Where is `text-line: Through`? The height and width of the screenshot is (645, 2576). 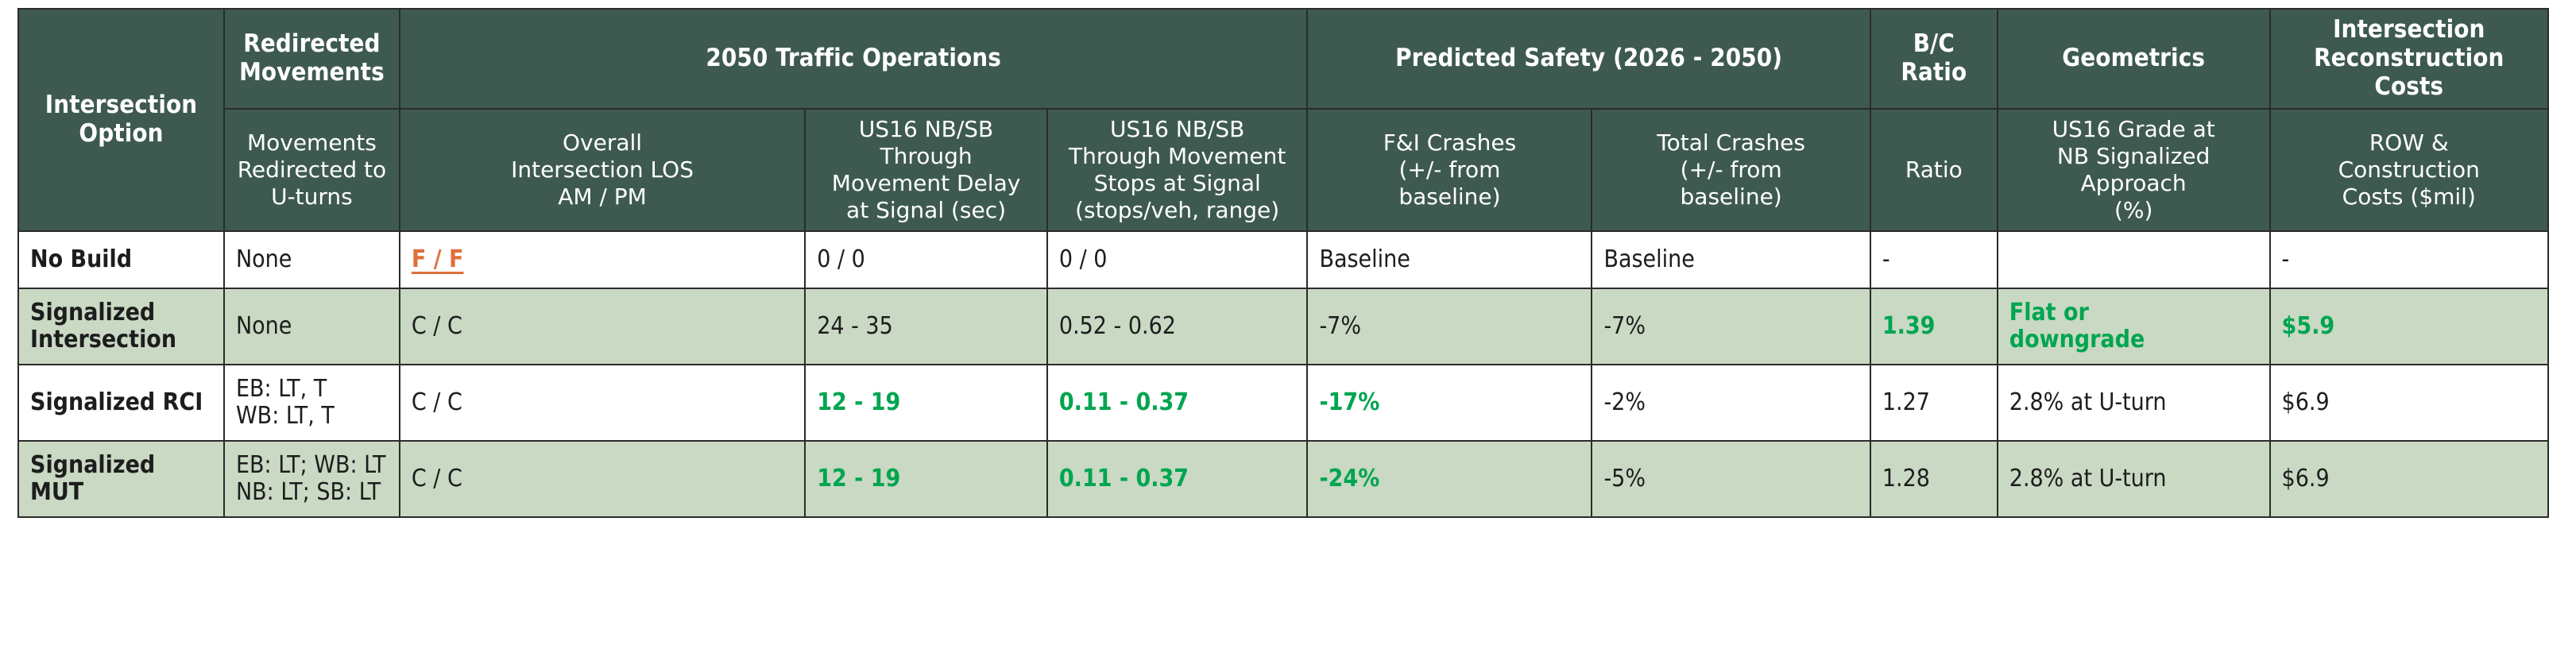
text-line: Through is located at coordinates (927, 156).